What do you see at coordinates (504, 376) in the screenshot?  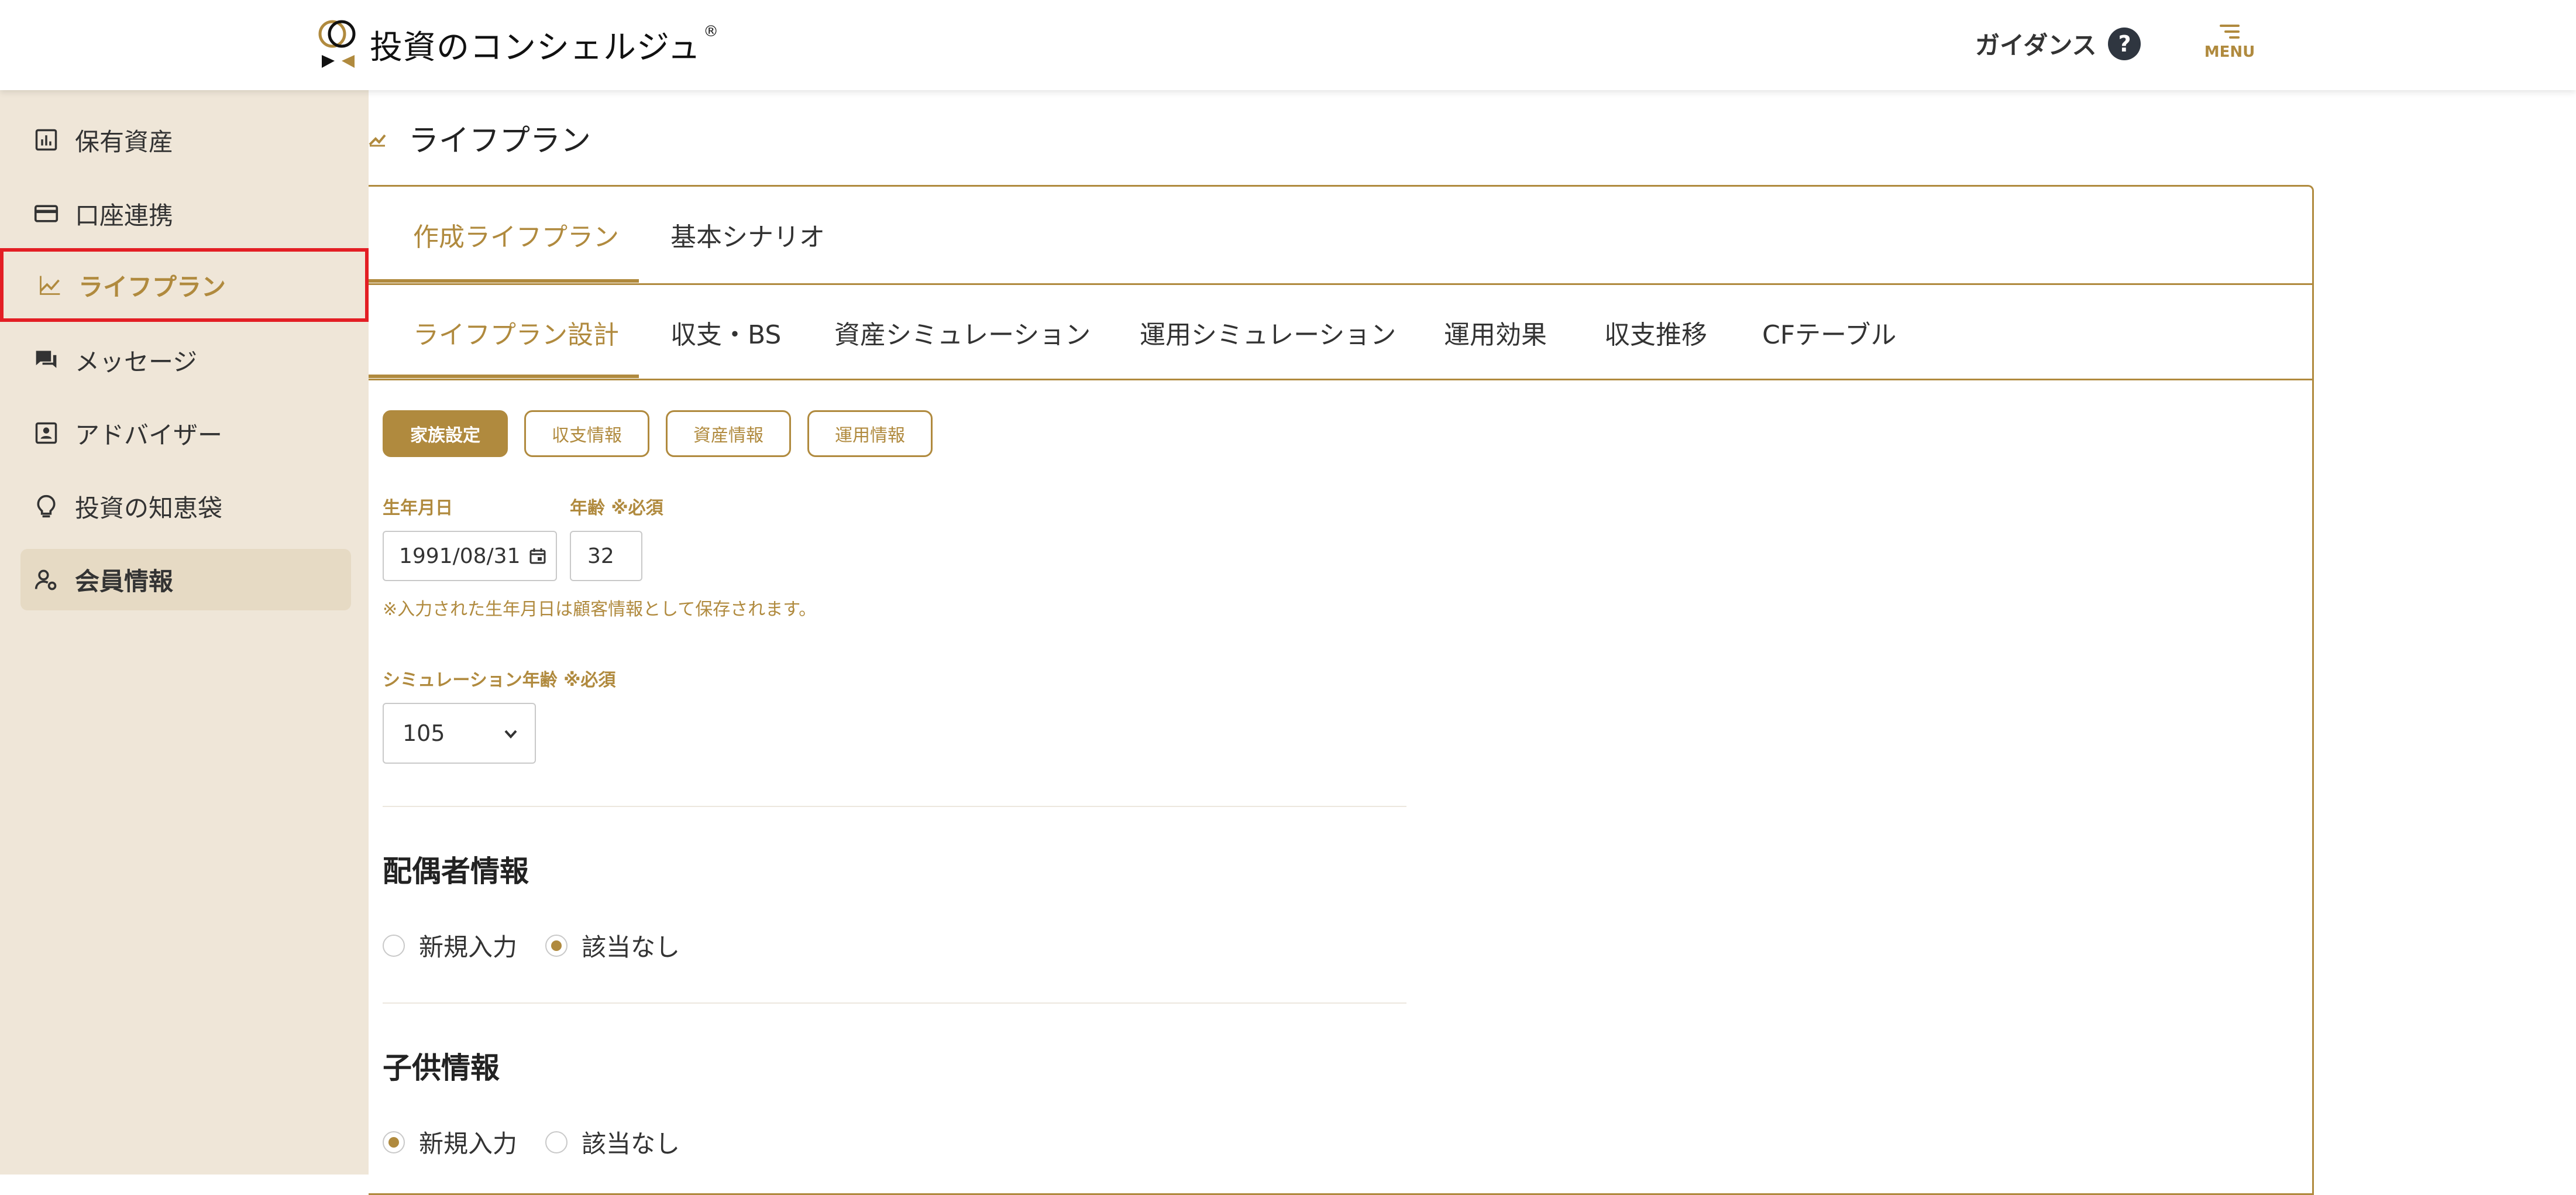 I see `secondary-tab-underline` at bounding box center [504, 376].